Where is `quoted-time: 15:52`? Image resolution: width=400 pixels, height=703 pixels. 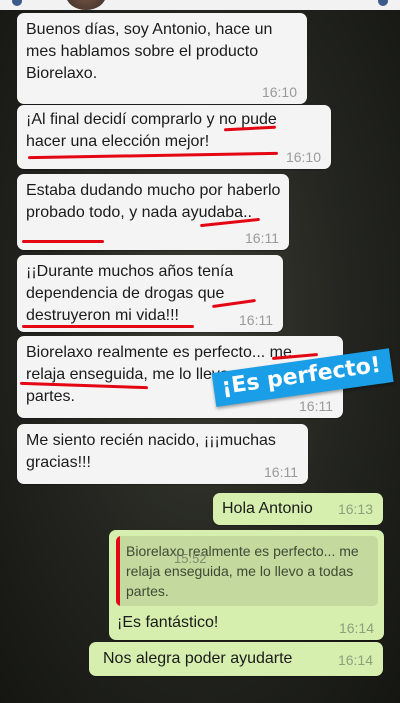
quoted-time: 15:52 is located at coordinates (190, 558).